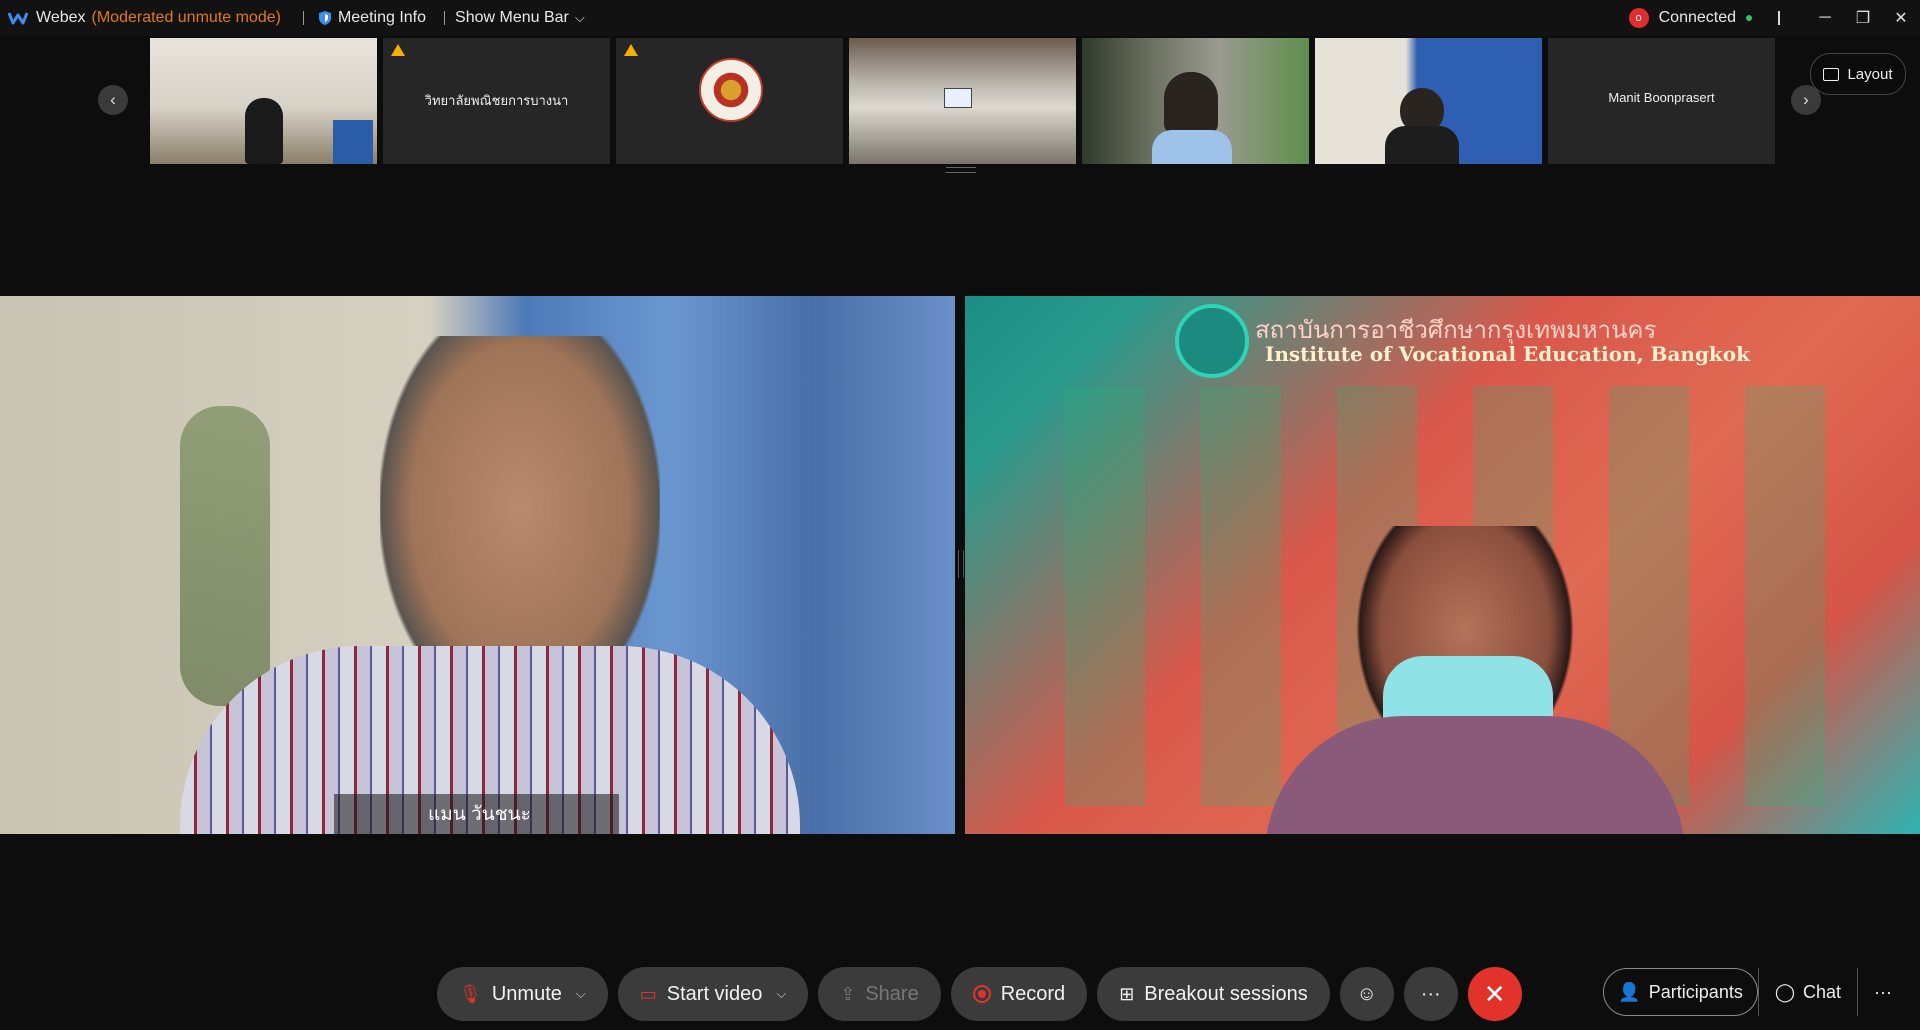 Image resolution: width=1920 pixels, height=1030 pixels. I want to click on share-icon: ⇪, so click(848, 993).